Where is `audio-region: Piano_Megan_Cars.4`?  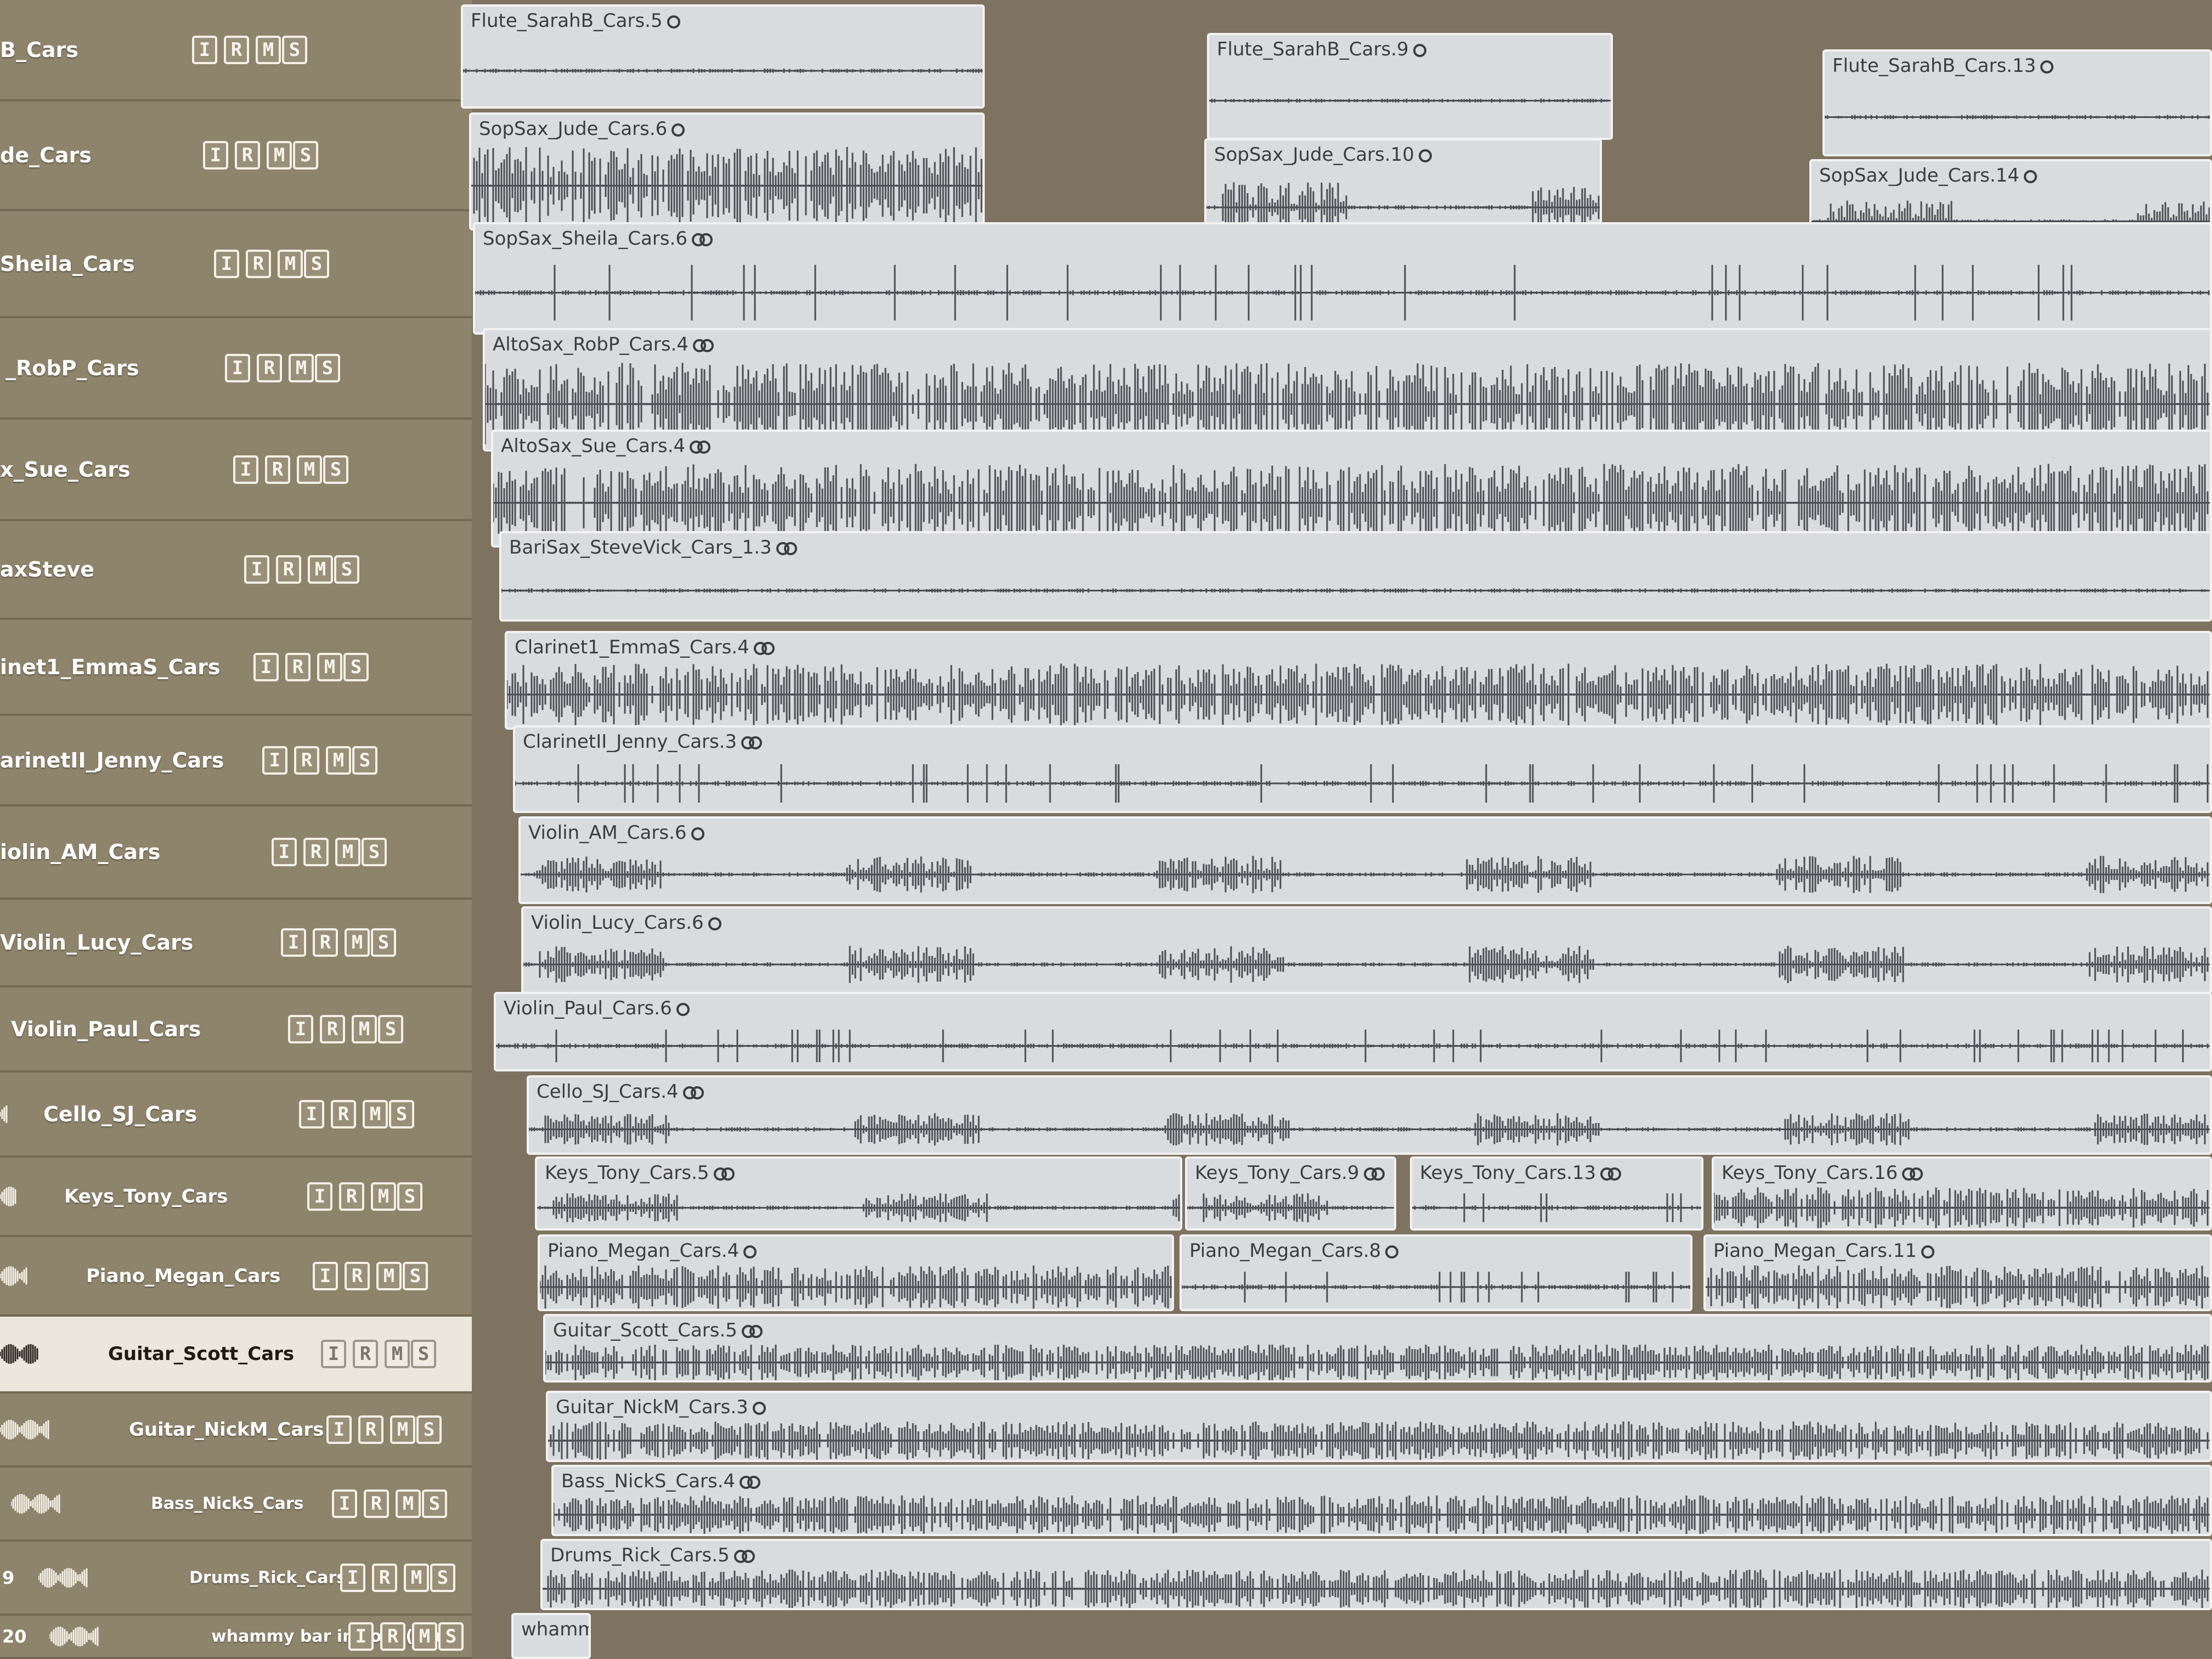 audio-region: Piano_Megan_Cars.4 is located at coordinates (856, 1273).